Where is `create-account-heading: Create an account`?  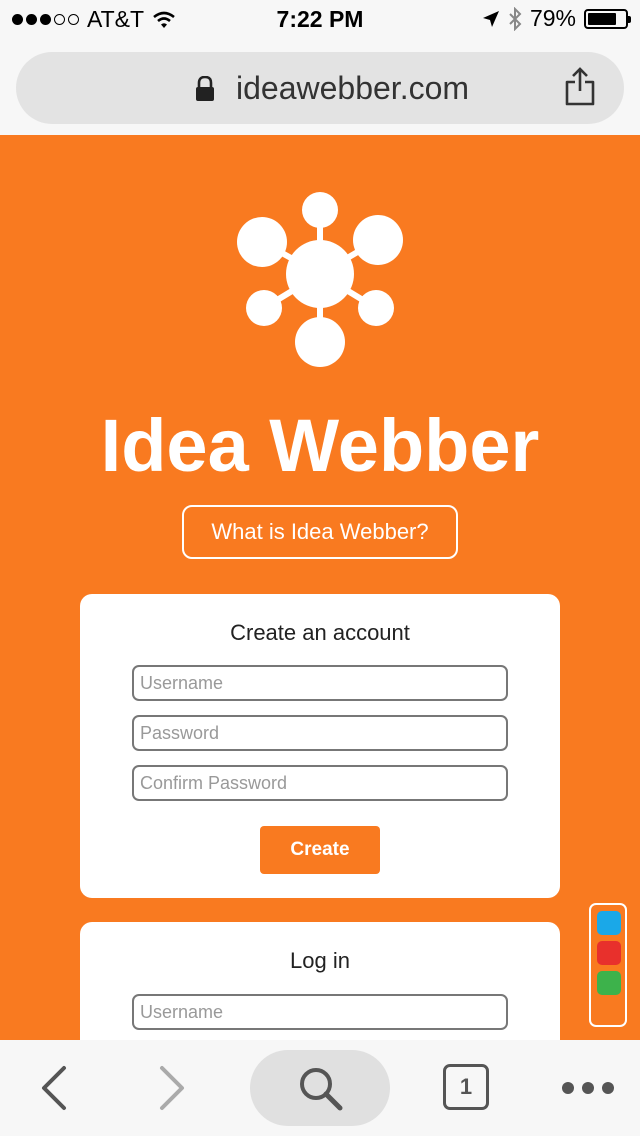
create-account-heading: Create an account is located at coordinates (320, 632).